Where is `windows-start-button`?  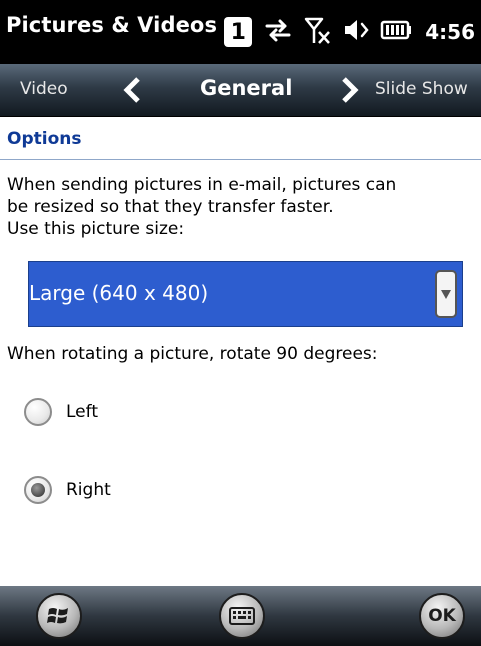
windows-start-button is located at coordinates (59, 616).